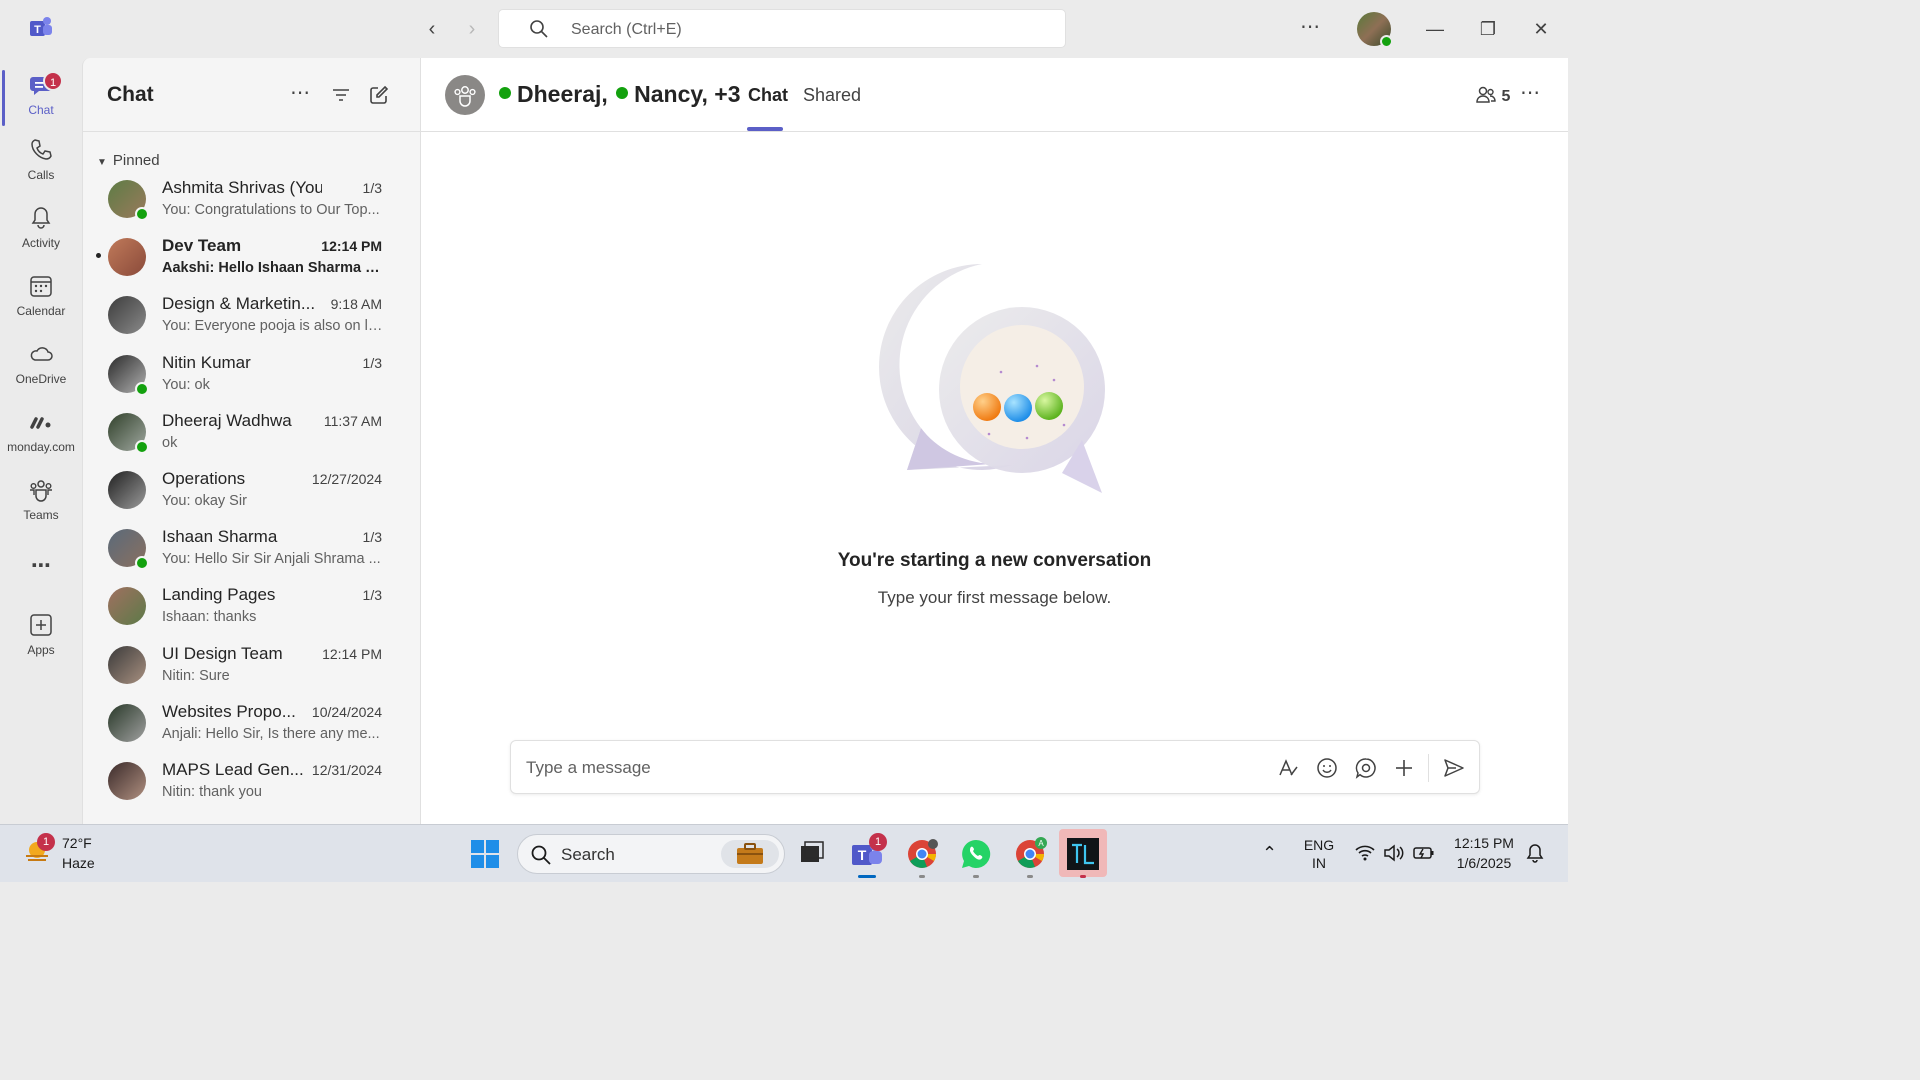 The width and height of the screenshot is (1920, 1080). Describe the element at coordinates (1269, 853) in the screenshot. I see `chevron-up-icon: ⌃` at that location.